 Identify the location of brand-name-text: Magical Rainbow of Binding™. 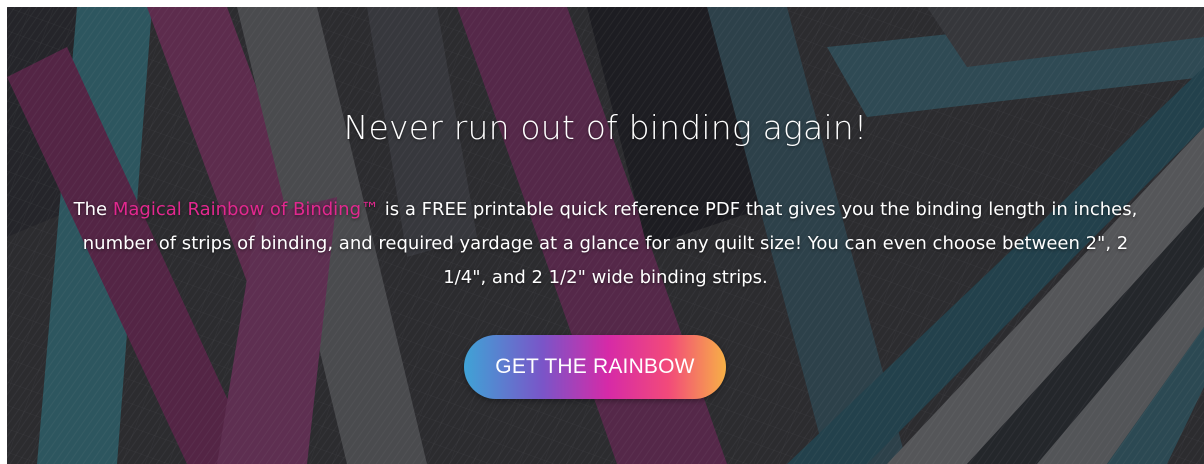
(246, 209).